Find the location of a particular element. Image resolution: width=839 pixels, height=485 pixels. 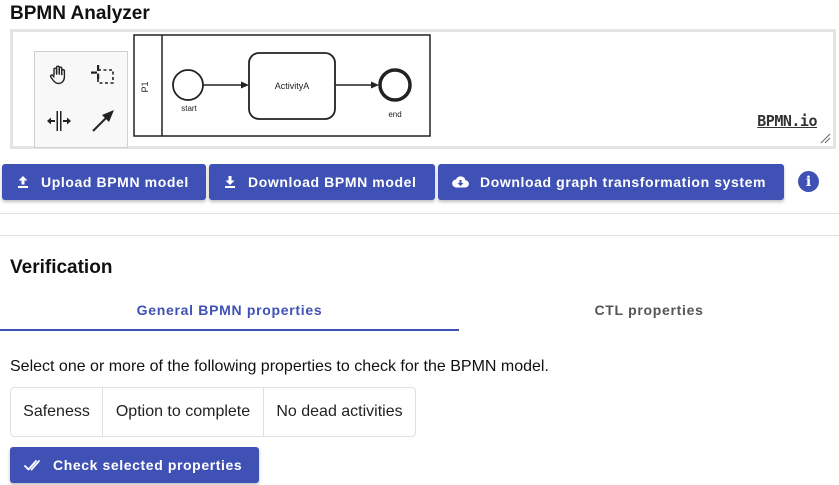

toggle-option-to-complete: Option to complete is located at coordinates (182, 412).